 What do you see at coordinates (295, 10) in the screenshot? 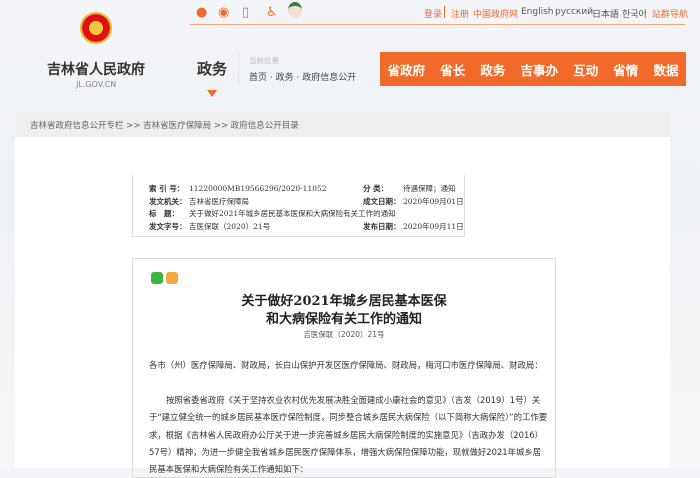
I see `mascot-icon` at bounding box center [295, 10].